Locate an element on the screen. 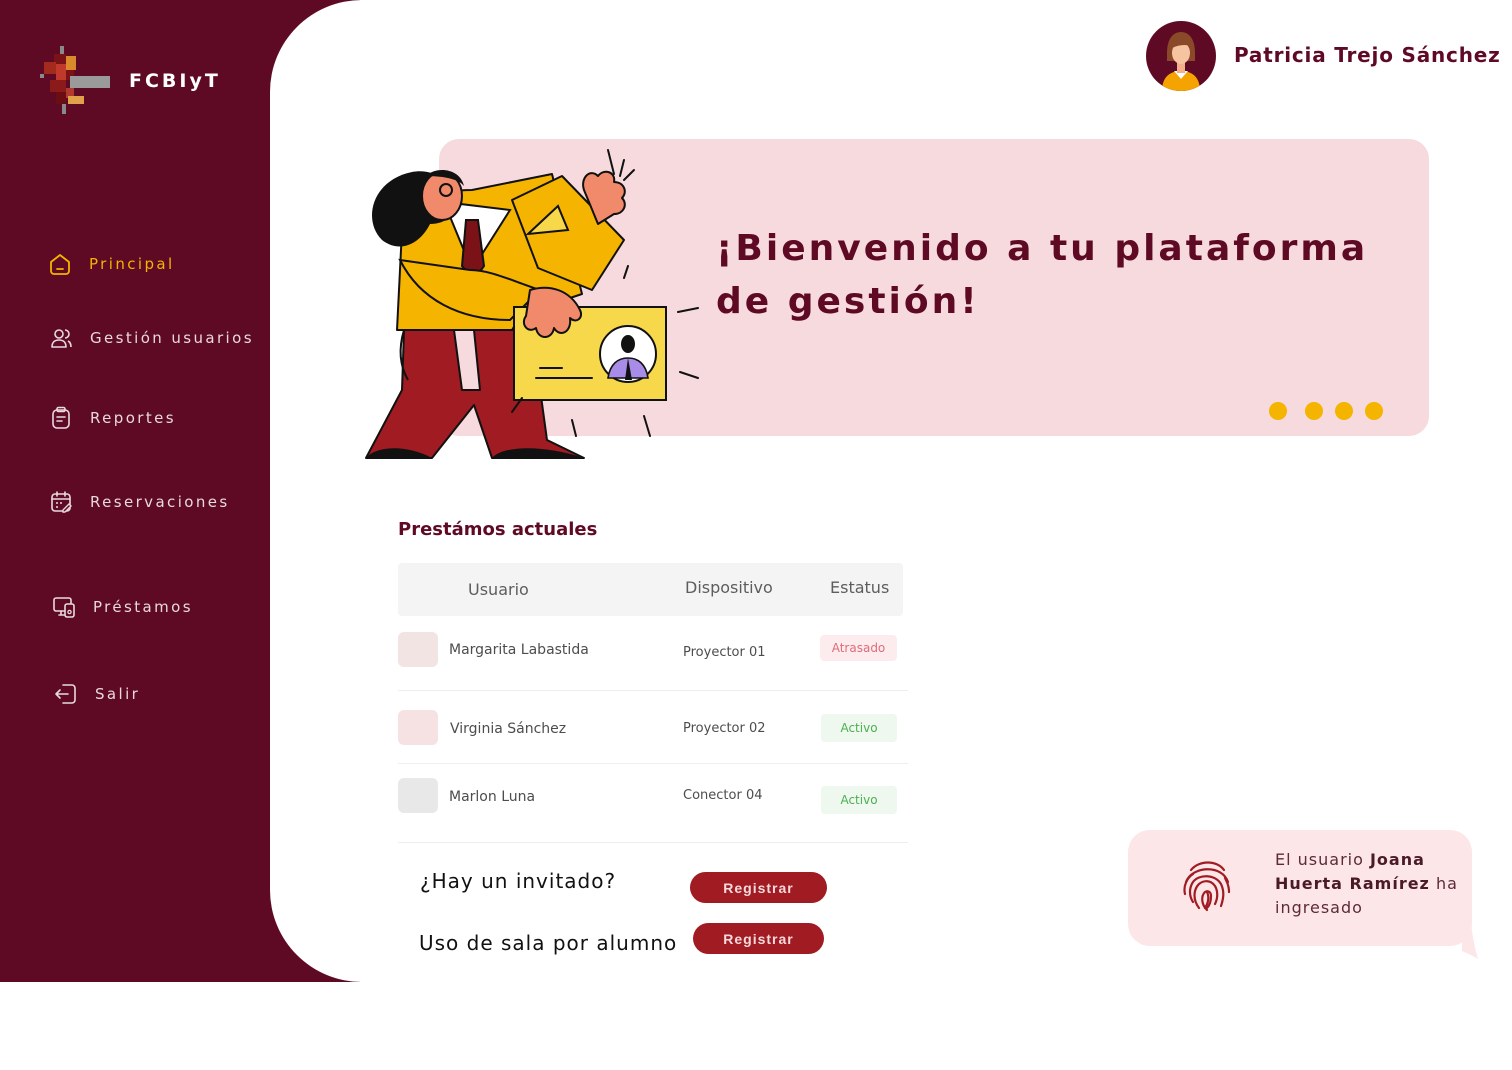  avatar is located at coordinates (1181, 56).